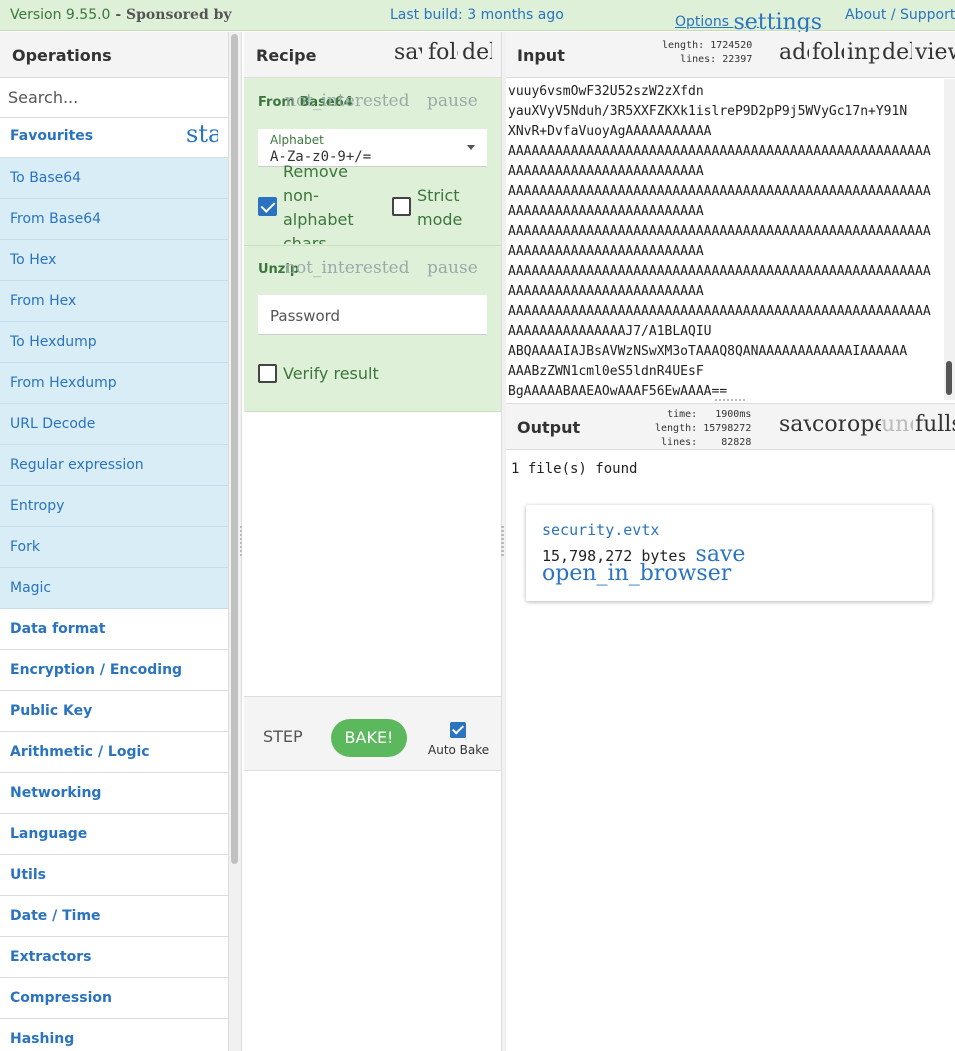 This screenshot has width=955, height=1051. Describe the element at coordinates (610, 131) in the screenshot. I see `input-line: XNvR+DvfaVuoyAgAAAAAAAAAAA` at that location.